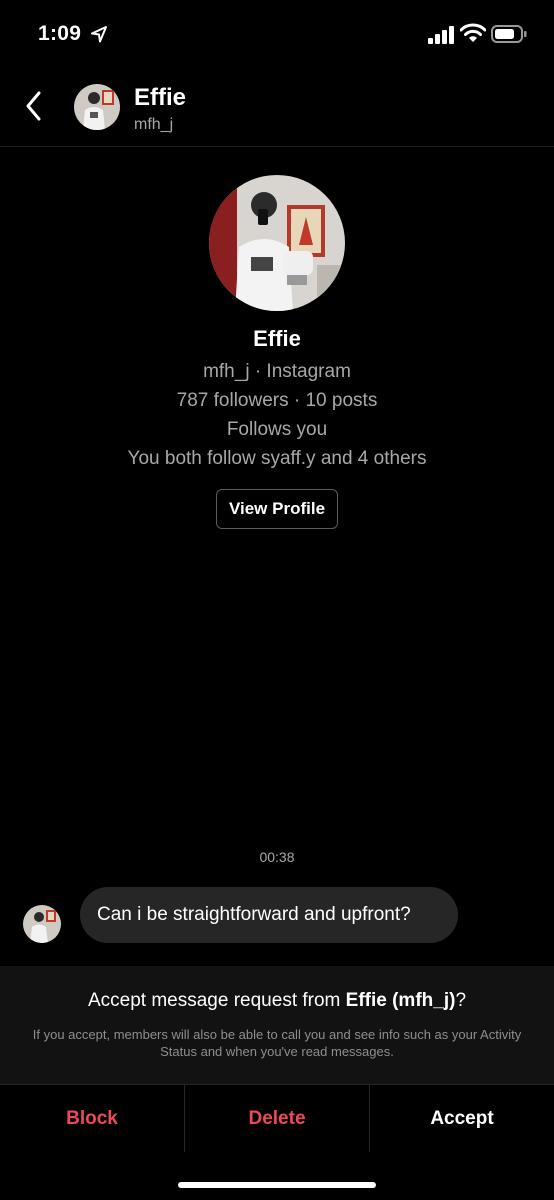 The height and width of the screenshot is (1200, 554). Describe the element at coordinates (160, 98) in the screenshot. I see `header-name: Effie` at that location.